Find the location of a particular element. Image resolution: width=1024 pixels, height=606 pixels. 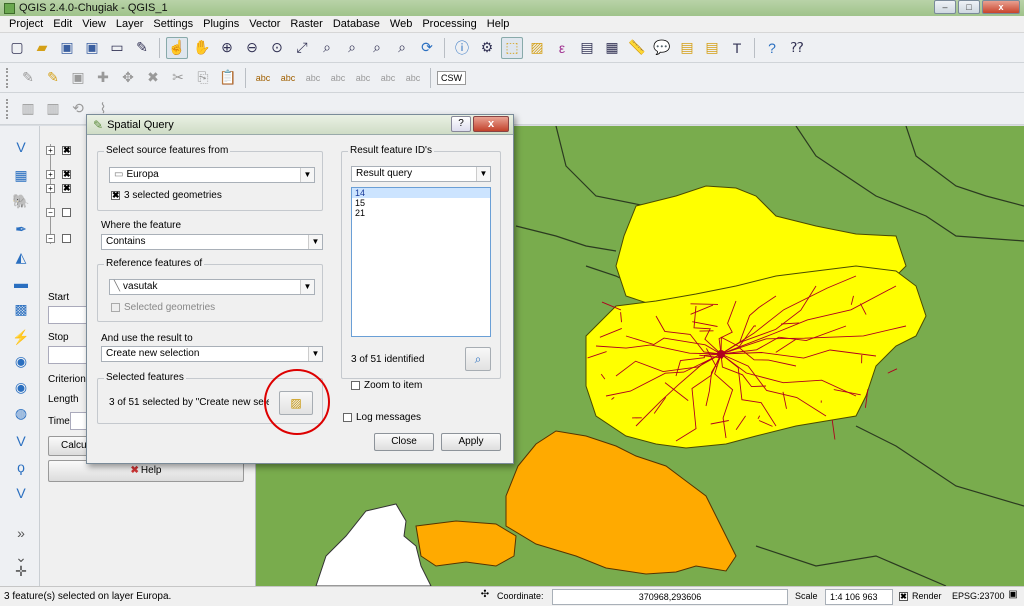

maximize-button: □ is located at coordinates (969, 7).